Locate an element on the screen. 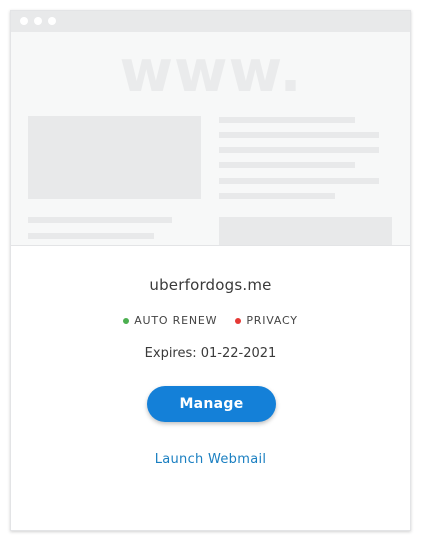 The image size is (421, 540). image-placeholder is located at coordinates (114, 157).